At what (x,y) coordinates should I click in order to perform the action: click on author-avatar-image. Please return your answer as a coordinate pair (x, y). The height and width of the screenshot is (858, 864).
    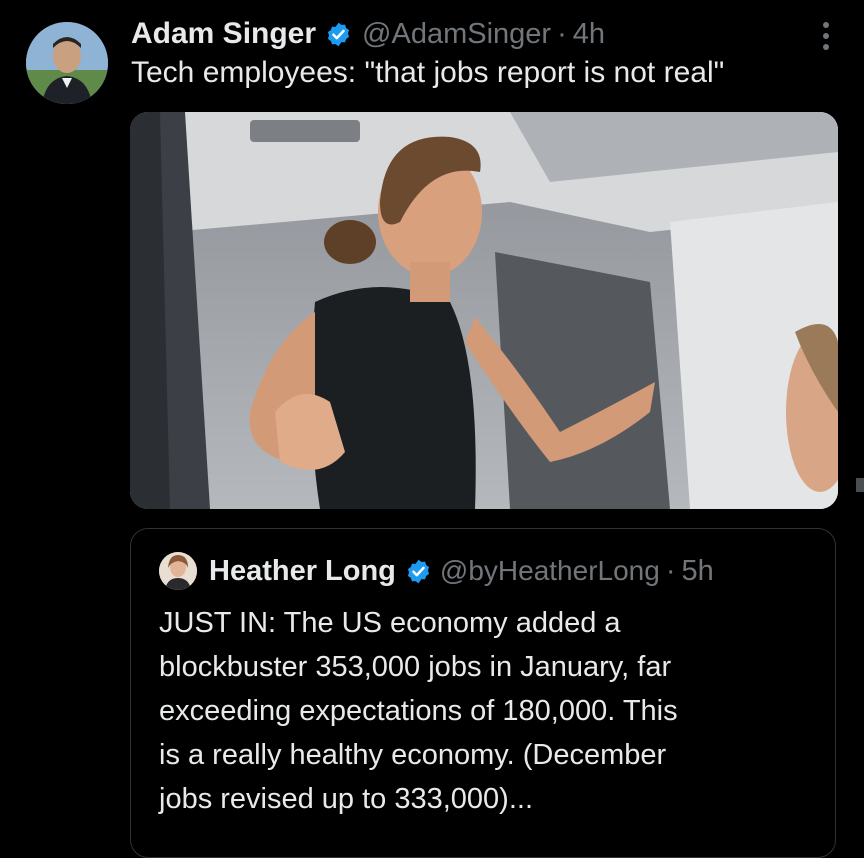
    Looking at the image, I should click on (67, 63).